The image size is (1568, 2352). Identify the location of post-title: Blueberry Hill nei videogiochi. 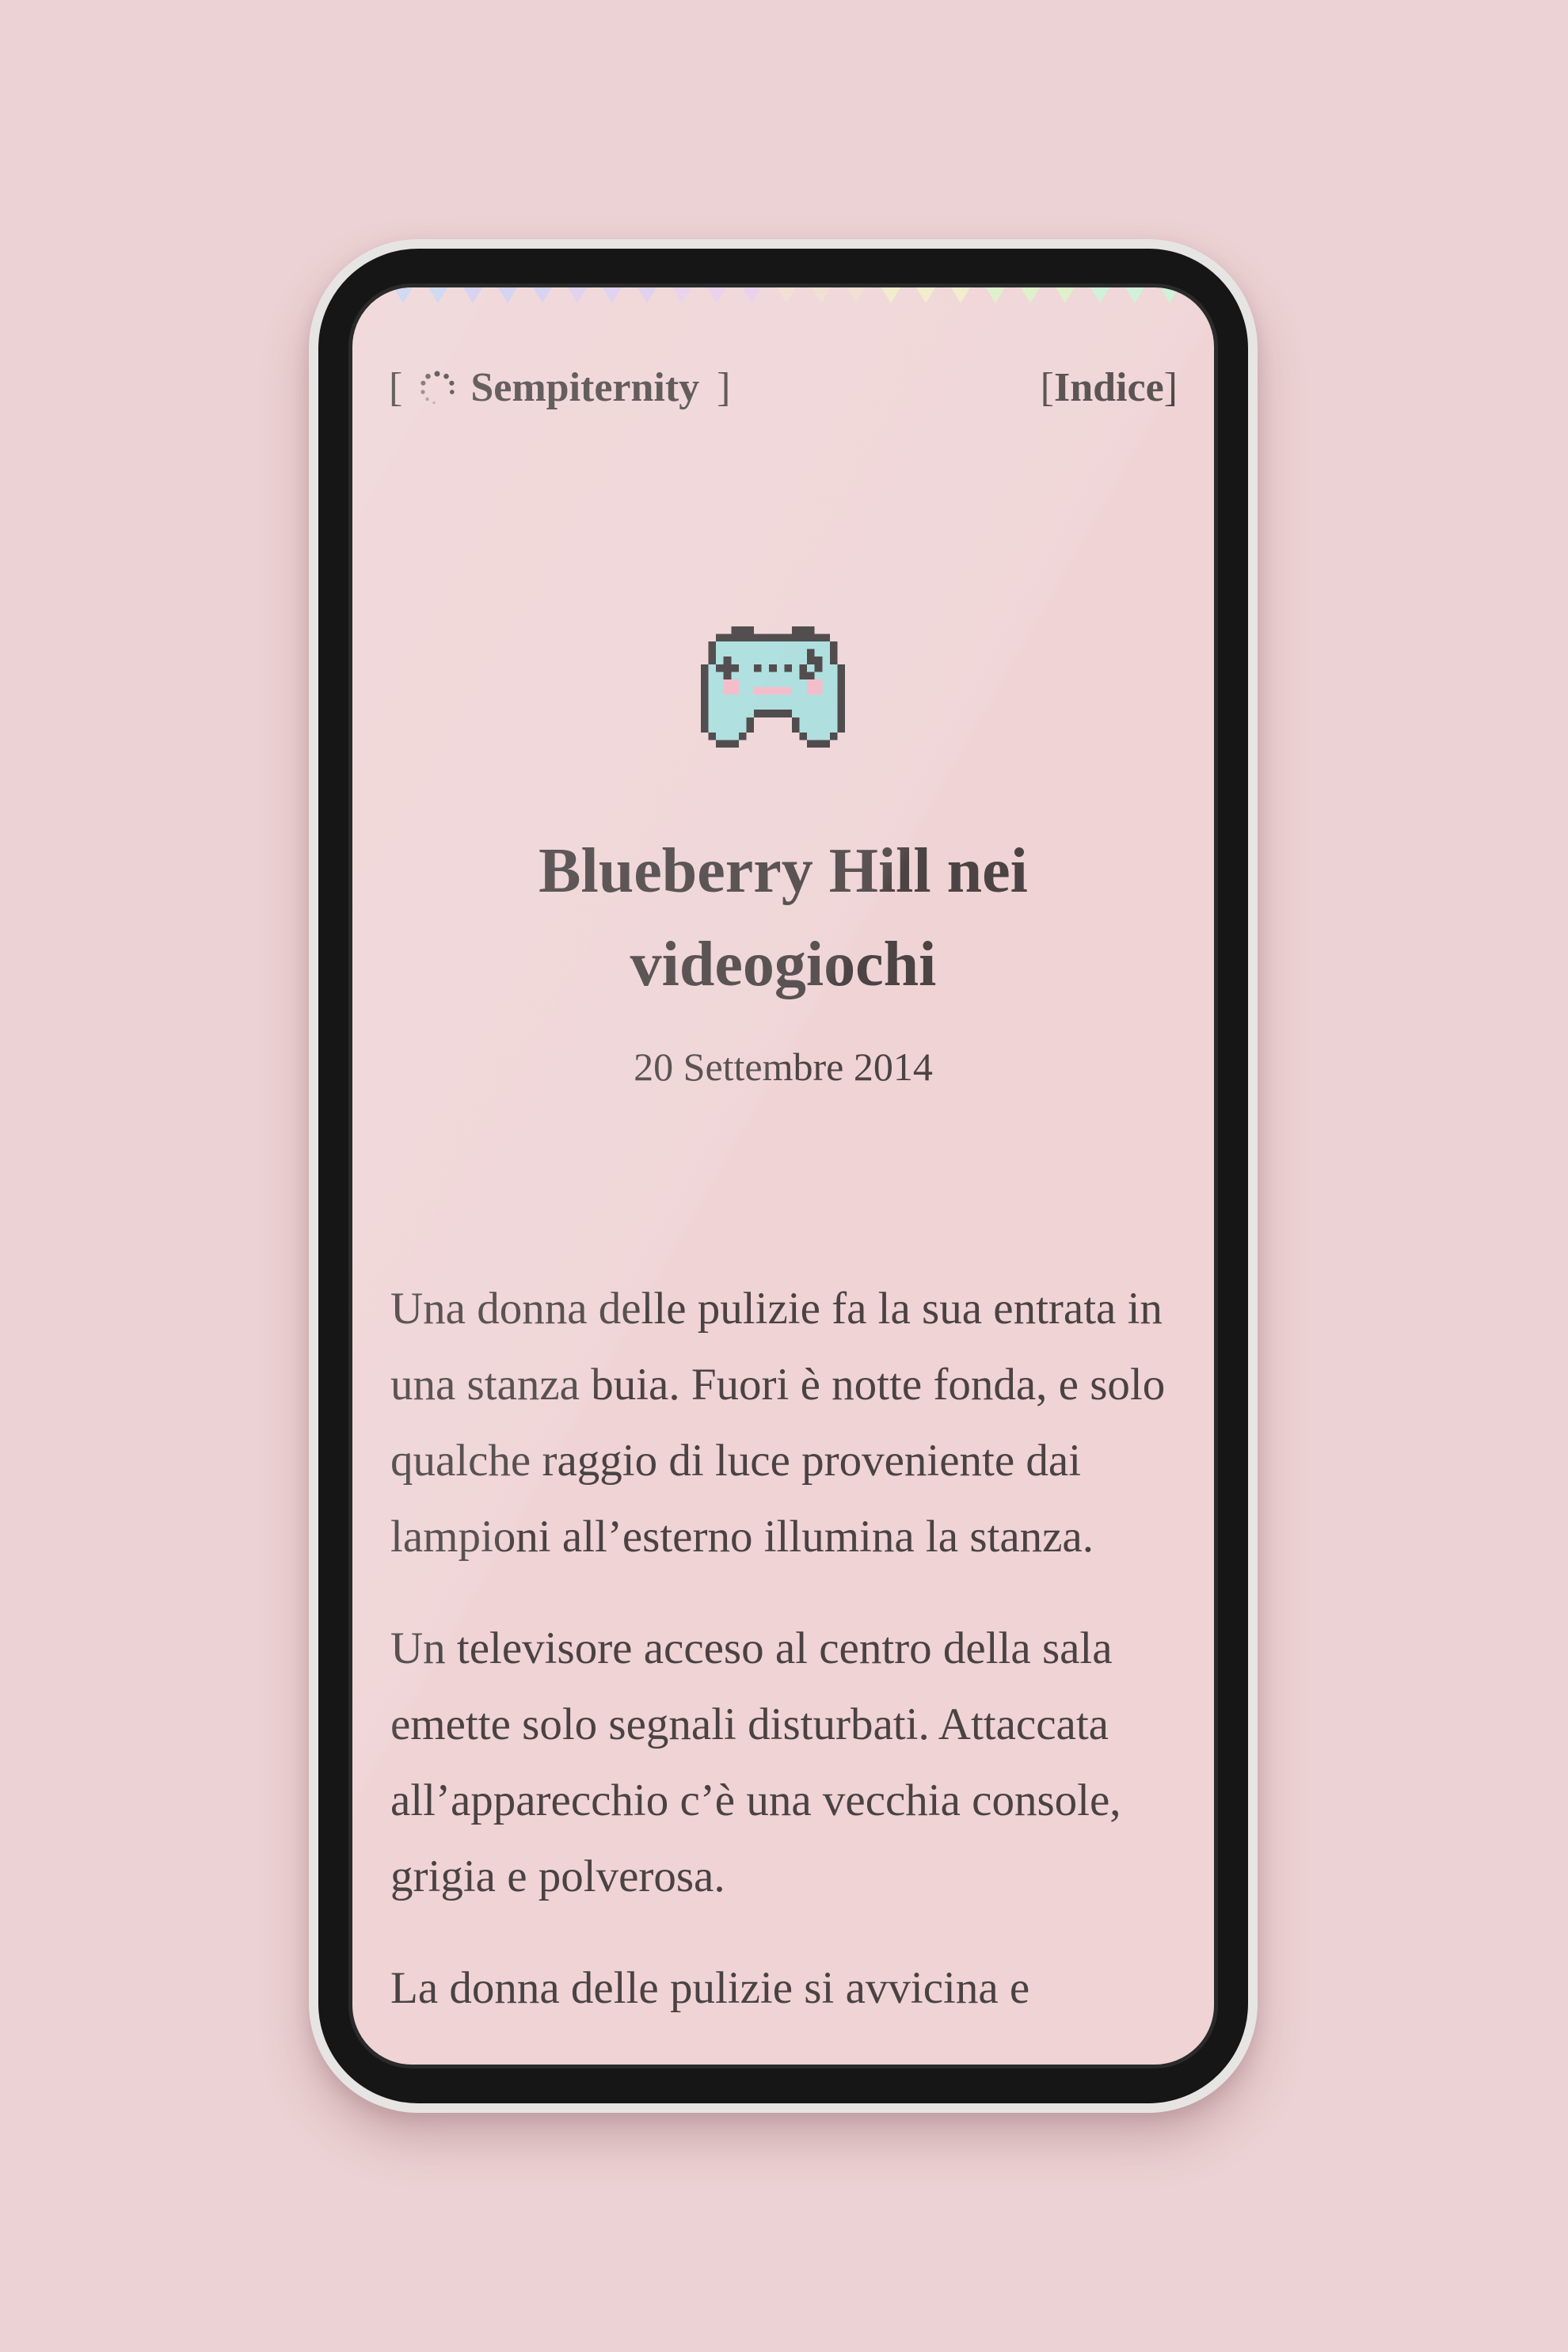
(783, 917).